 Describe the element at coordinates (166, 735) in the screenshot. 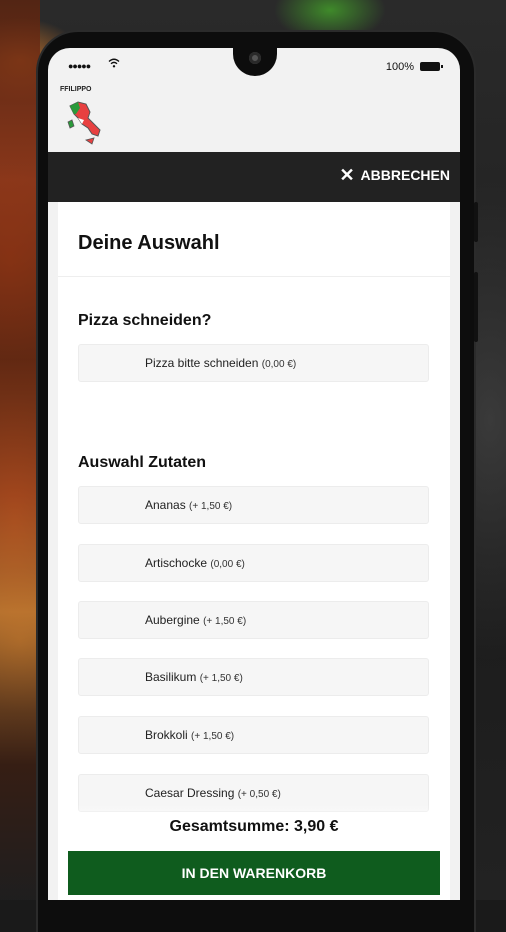

I see `option-label: Brokkoli` at that location.